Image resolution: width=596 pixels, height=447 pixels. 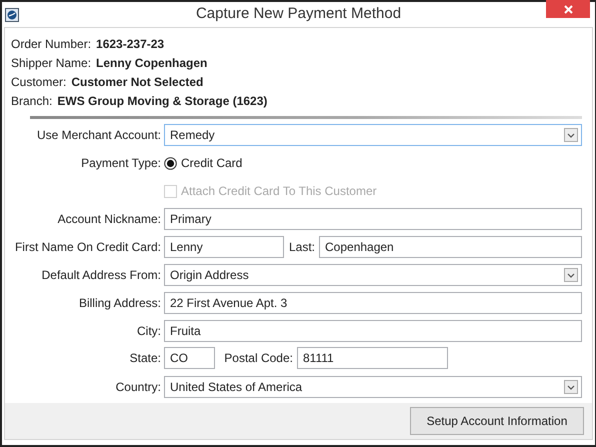 What do you see at coordinates (109, 219) in the screenshot?
I see `field-label: Account Nickname:` at bounding box center [109, 219].